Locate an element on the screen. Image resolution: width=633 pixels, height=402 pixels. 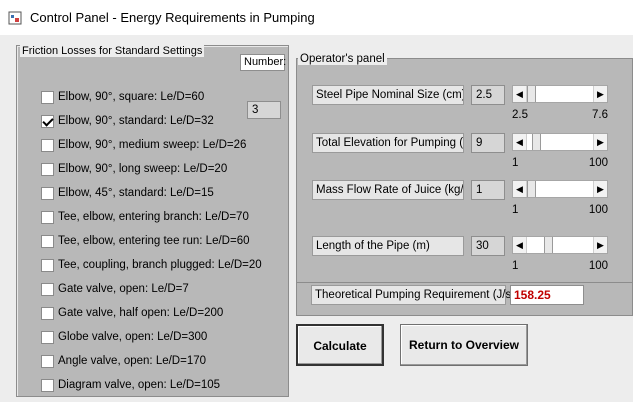
friction-item: Elbow, 90°, long sweep: Le/D=20 is located at coordinates (134, 169).